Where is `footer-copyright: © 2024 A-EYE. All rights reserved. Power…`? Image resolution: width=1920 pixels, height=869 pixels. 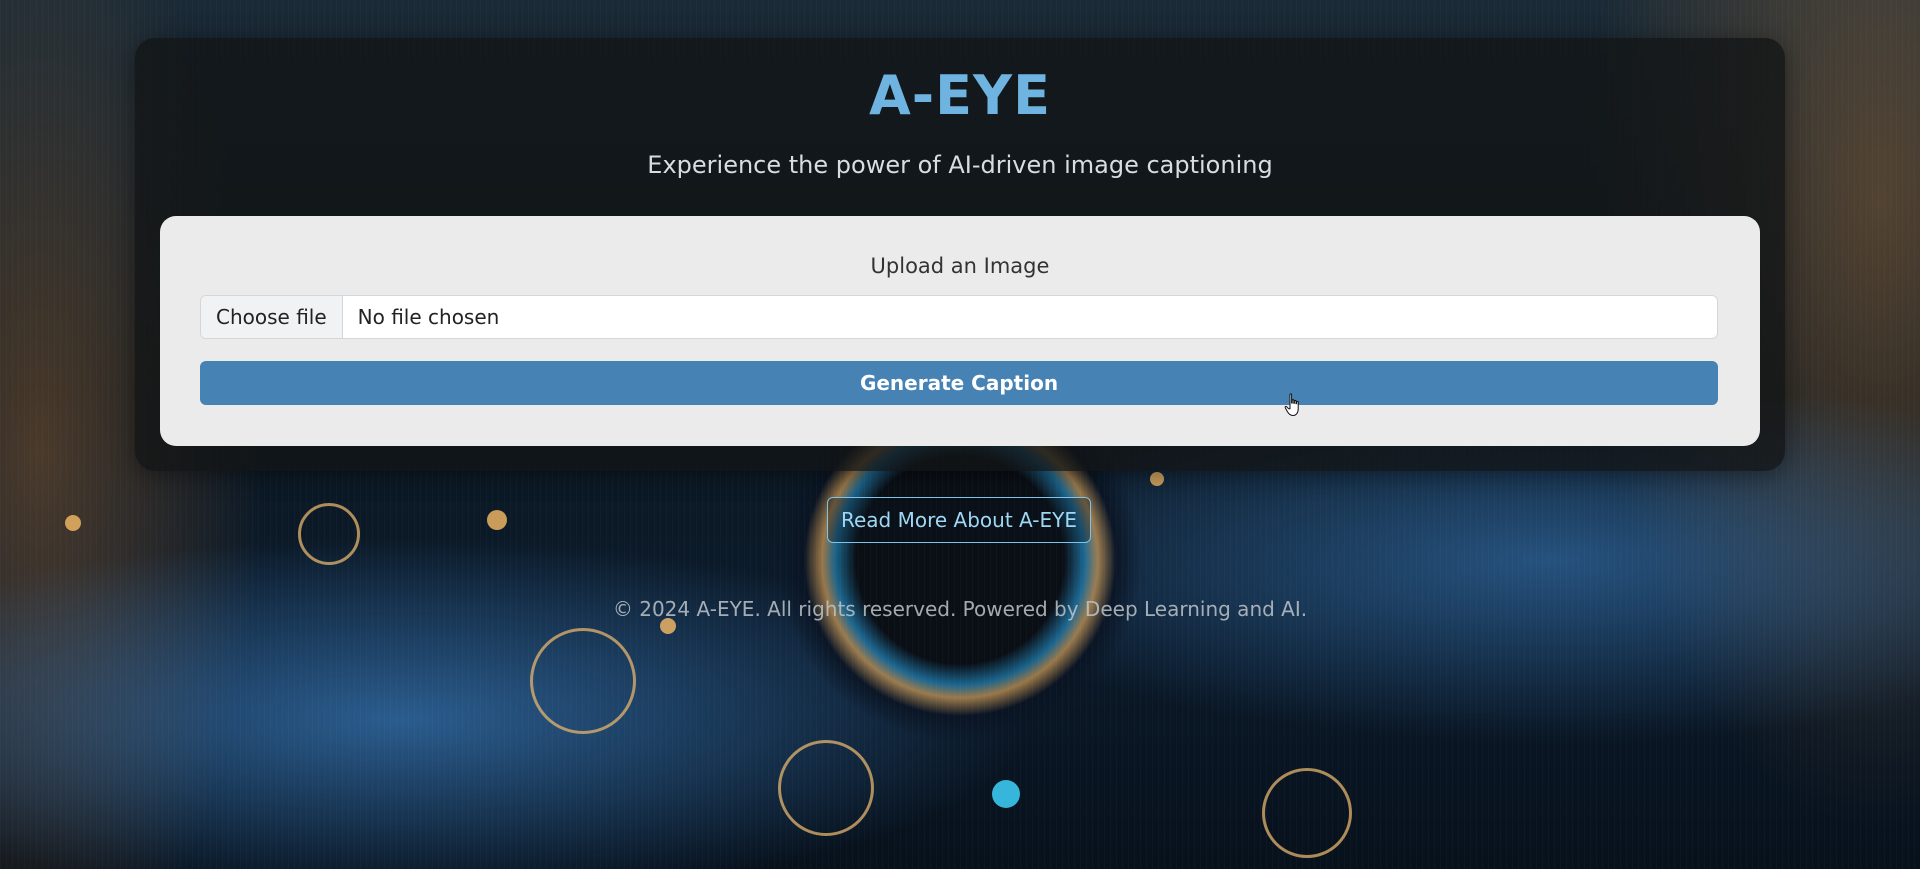
footer-copyright: © 2024 A-EYE. All rights reserved. Power… is located at coordinates (960, 609).